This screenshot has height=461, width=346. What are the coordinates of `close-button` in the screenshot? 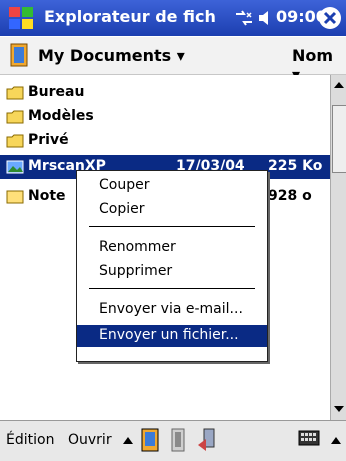 It's located at (330, 18).